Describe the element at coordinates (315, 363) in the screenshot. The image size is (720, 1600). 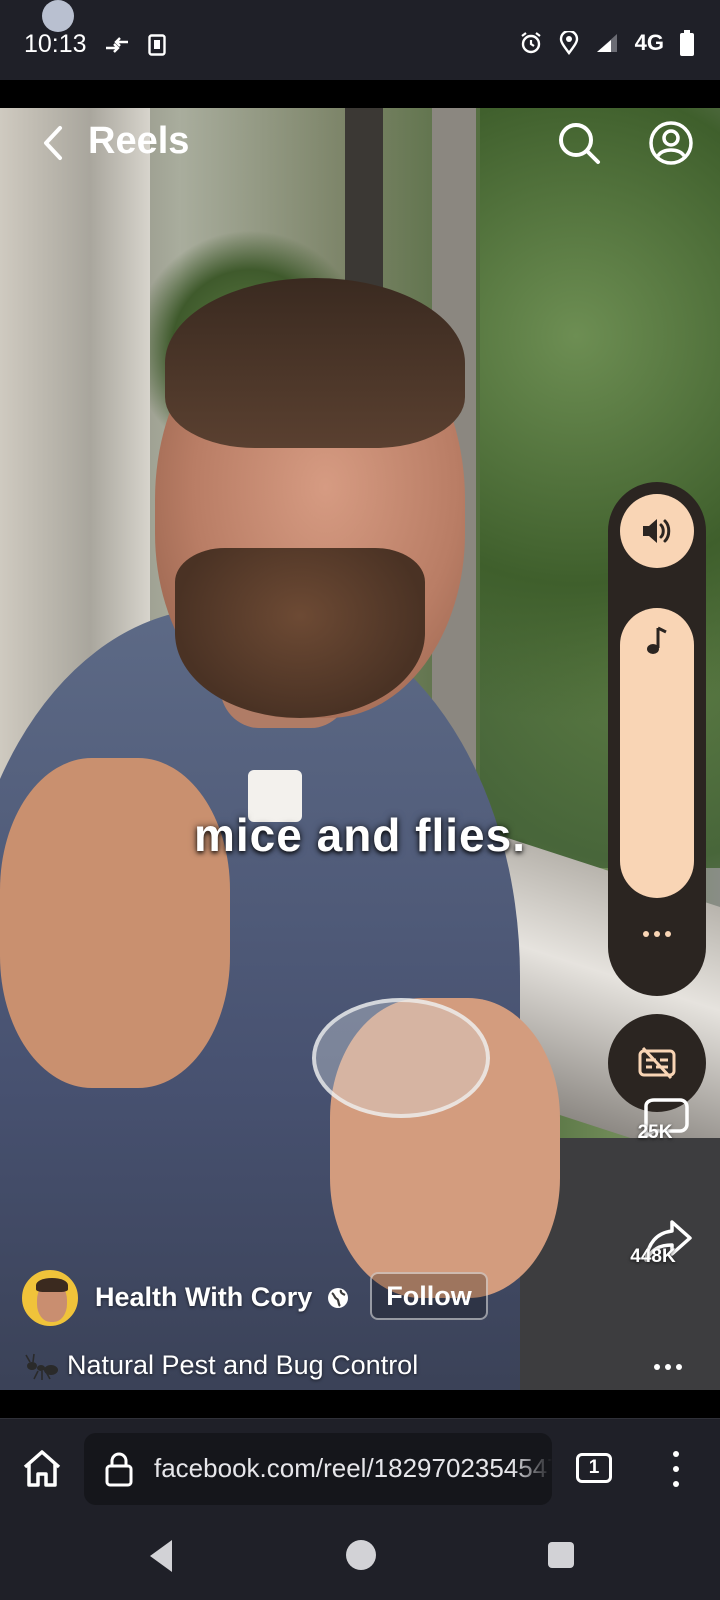
I see `person-hair` at that location.